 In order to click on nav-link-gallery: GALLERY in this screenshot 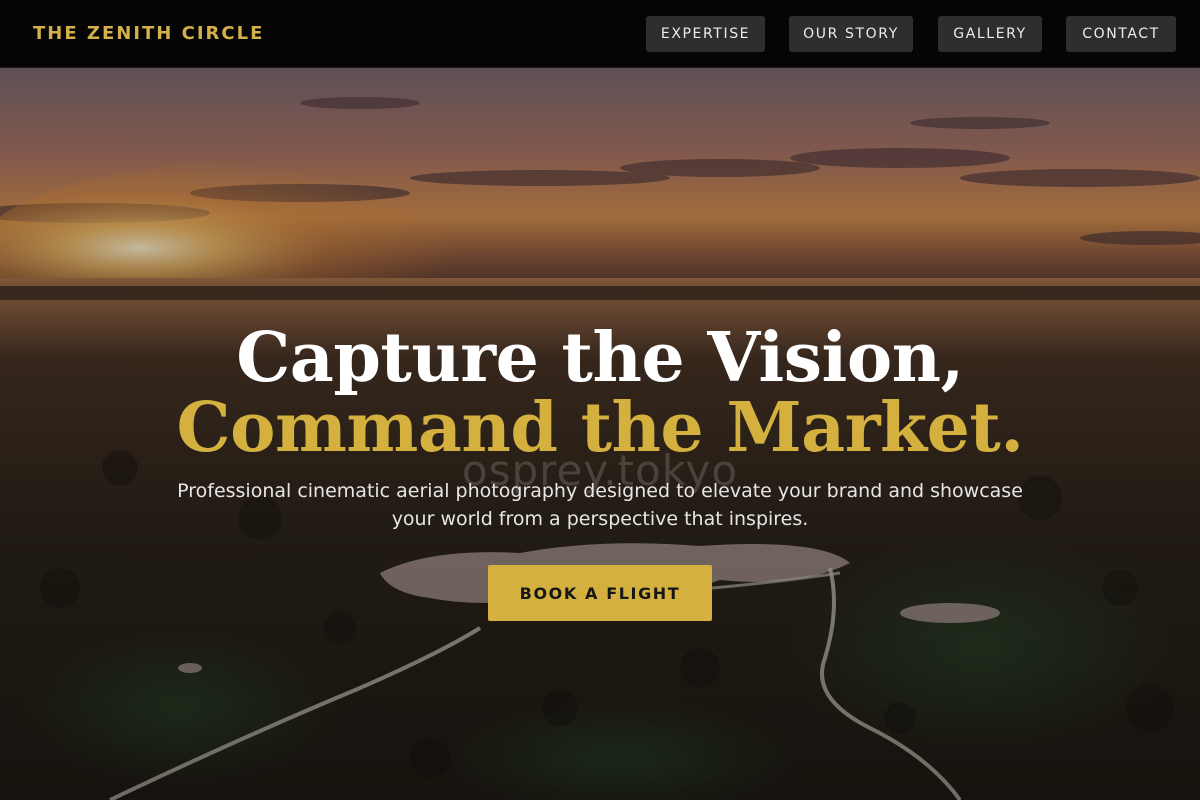, I will do `click(990, 34)`.